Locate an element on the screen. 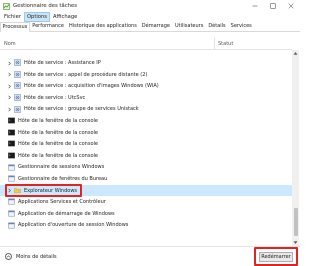  title-bar: Gestionnaire des tâches is located at coordinates (150, 6).